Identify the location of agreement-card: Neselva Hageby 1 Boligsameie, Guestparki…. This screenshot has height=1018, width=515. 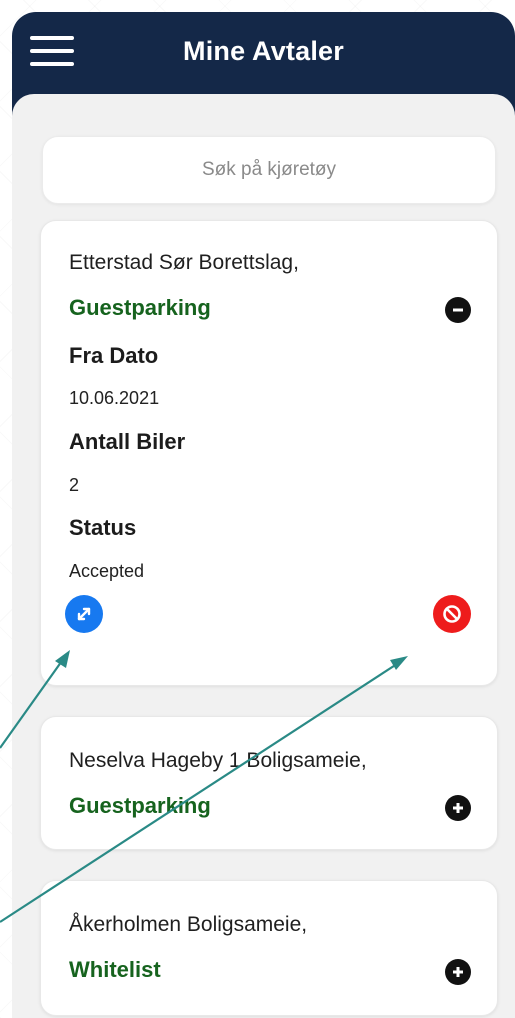
(269, 783).